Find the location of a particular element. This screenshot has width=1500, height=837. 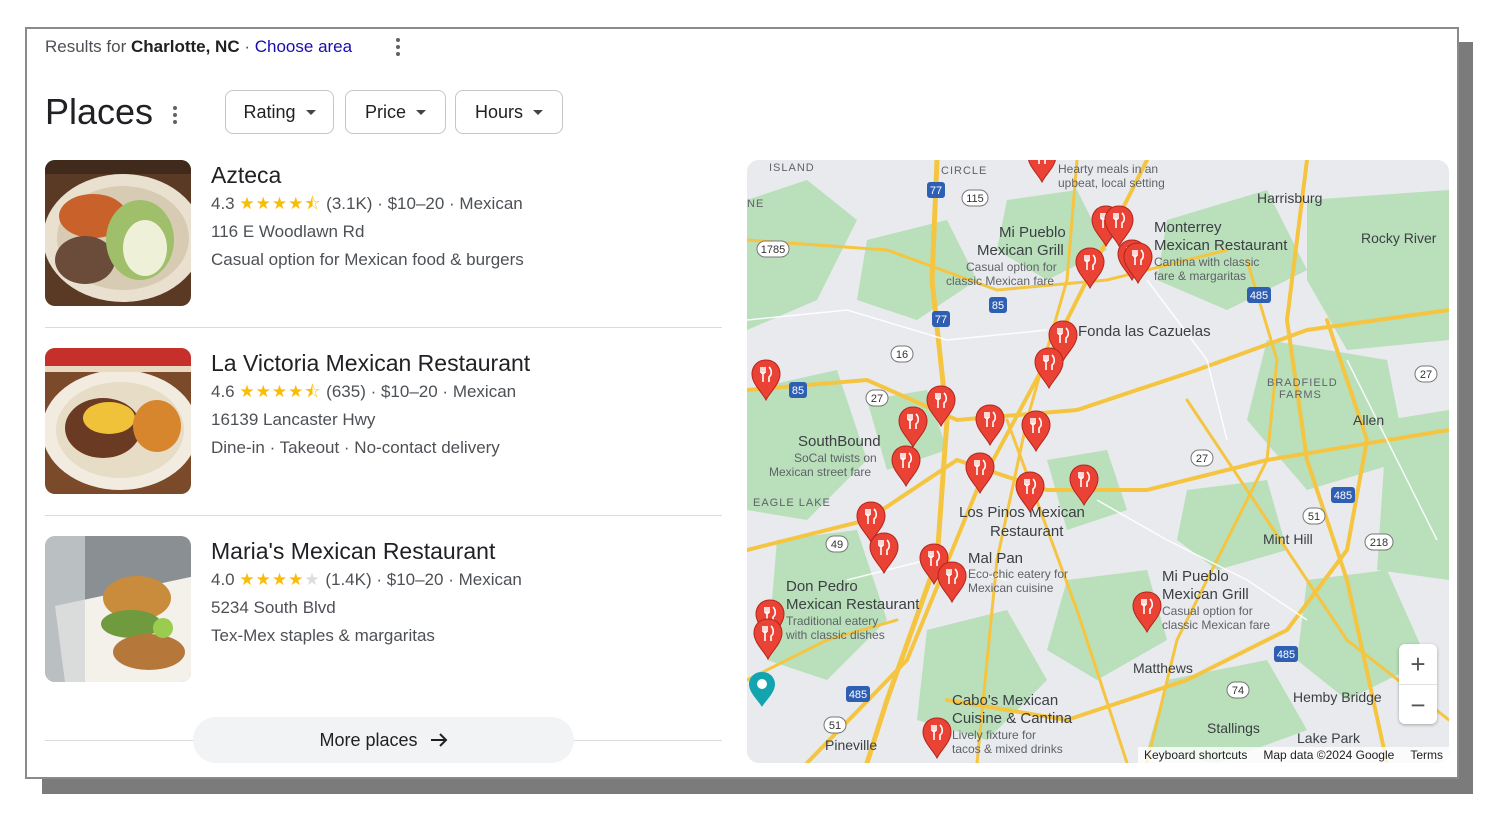

town-label: Harrisburg is located at coordinates (1289, 198).